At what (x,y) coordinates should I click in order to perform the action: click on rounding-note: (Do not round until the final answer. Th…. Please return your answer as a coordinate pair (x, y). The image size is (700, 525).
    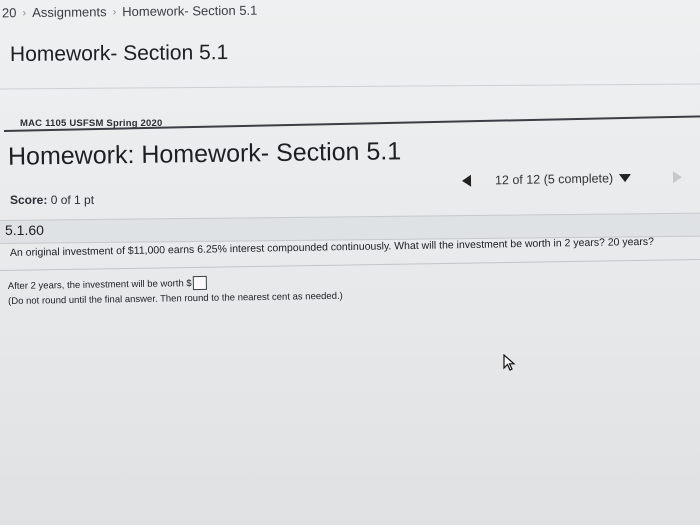
    Looking at the image, I should click on (175, 298).